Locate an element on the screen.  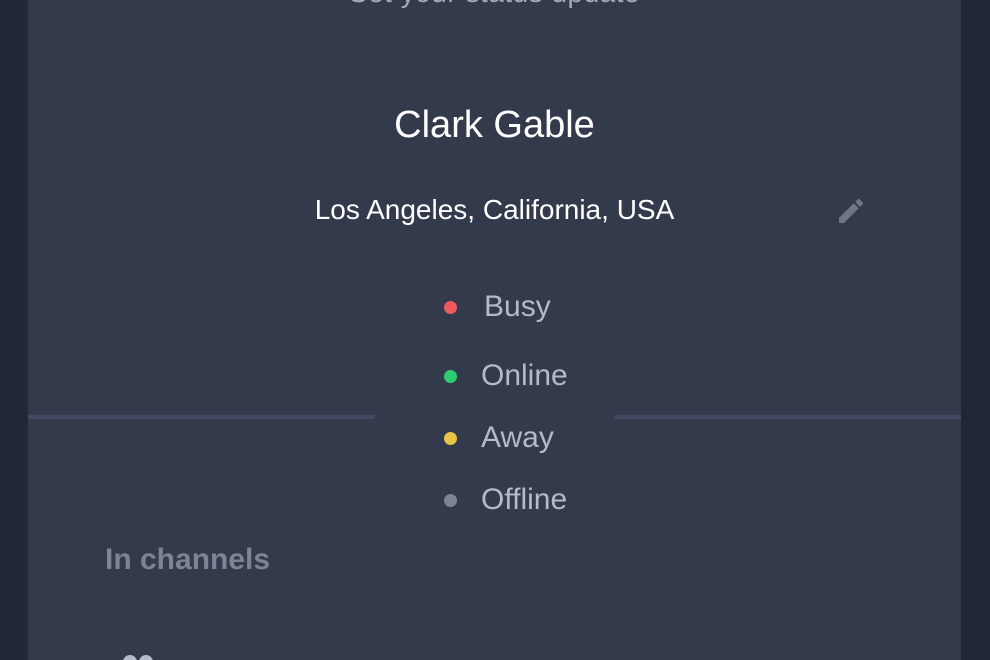
online-status-dot is located at coordinates (450, 376).